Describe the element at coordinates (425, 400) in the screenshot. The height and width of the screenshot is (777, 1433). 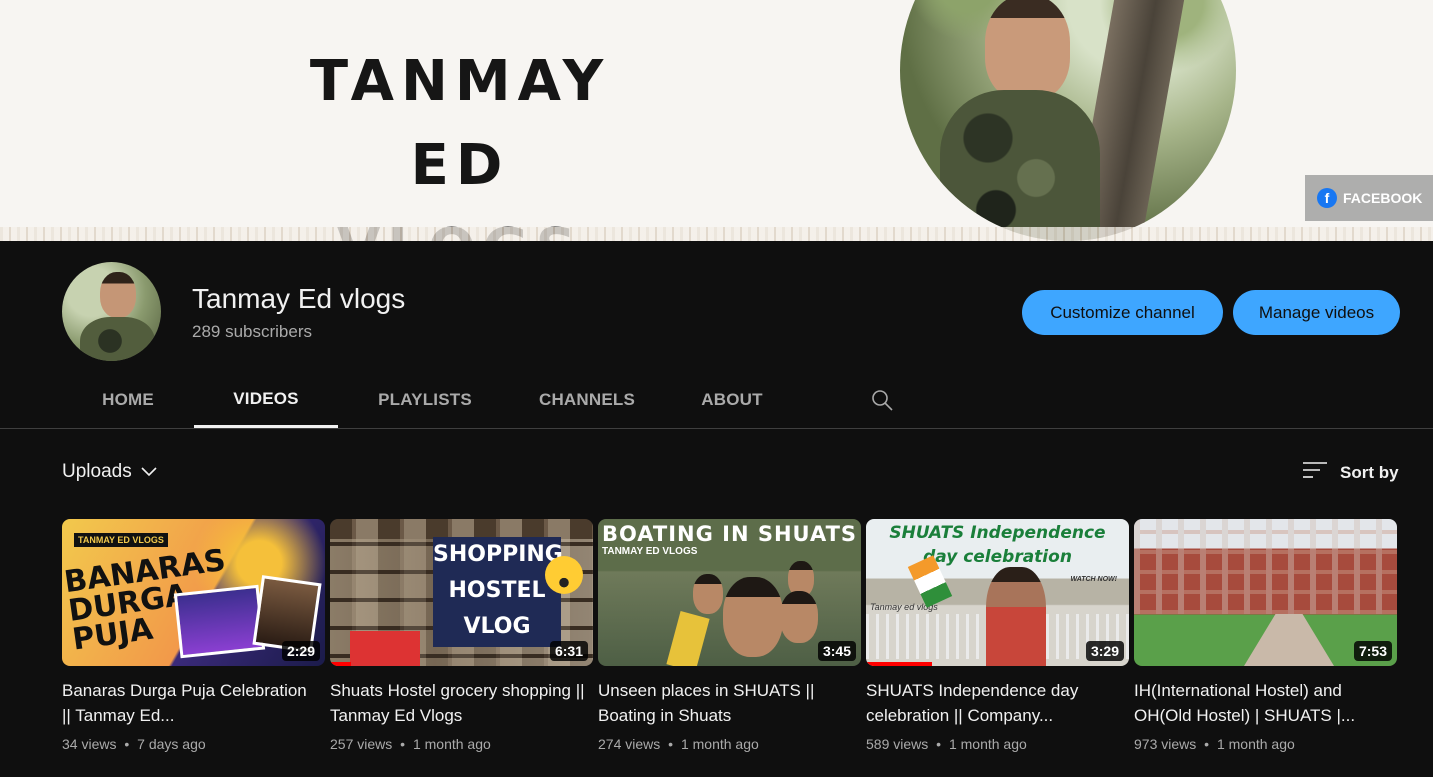
I see `tab-playlists: PLAYLISTS` at that location.